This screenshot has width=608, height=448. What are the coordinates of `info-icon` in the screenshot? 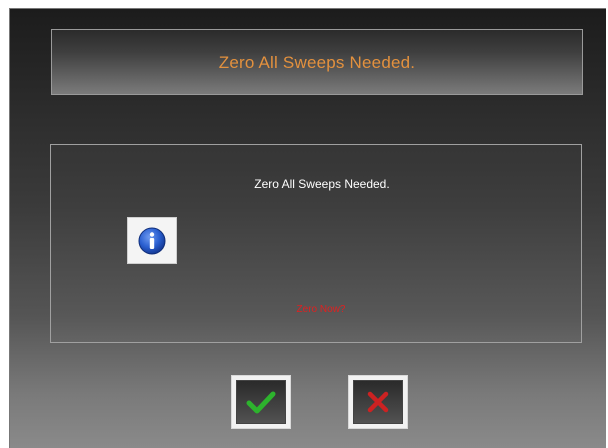 It's located at (152, 240).